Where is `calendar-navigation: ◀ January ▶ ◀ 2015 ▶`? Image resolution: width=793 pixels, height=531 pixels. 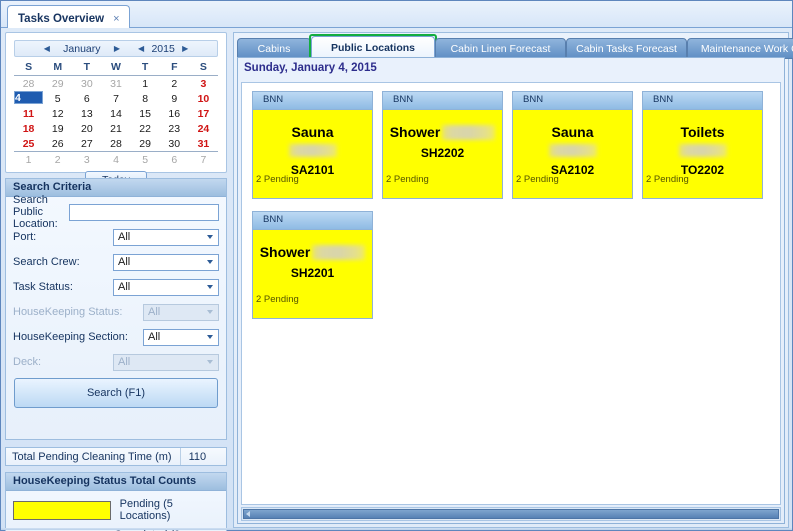
calendar-navigation: ◀ January ▶ ◀ 2015 ▶ is located at coordinates (116, 48).